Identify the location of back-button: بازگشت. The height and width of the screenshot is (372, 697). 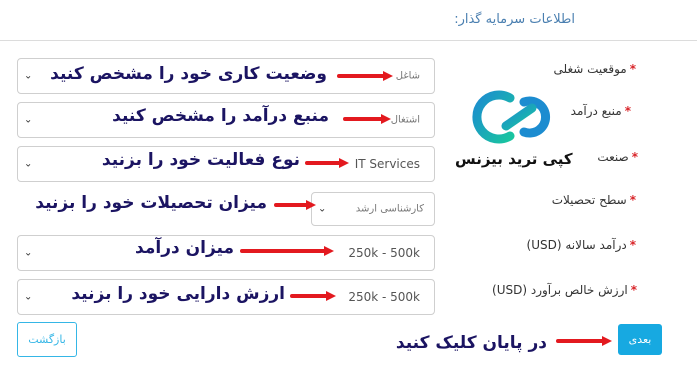
(47, 339).